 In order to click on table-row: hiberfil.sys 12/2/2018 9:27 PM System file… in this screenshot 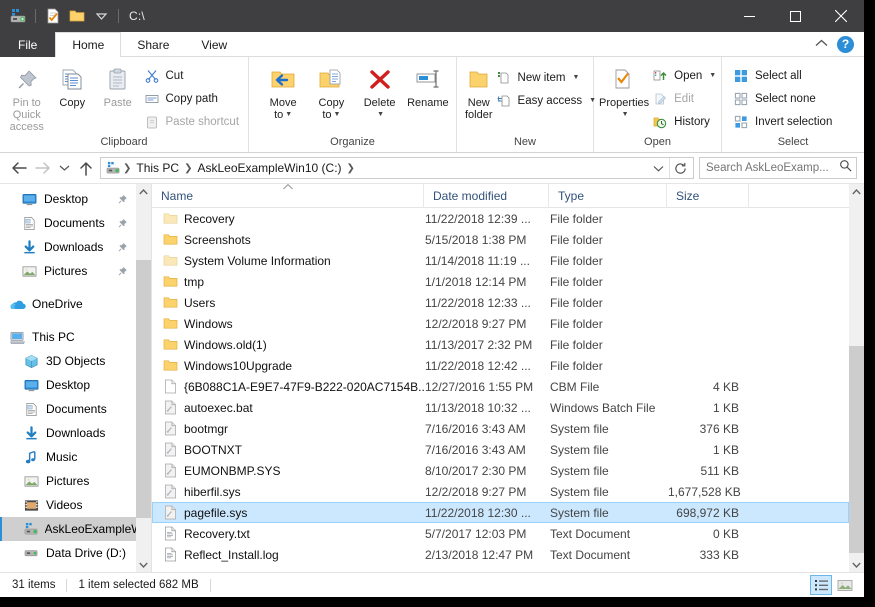, I will do `click(500, 491)`.